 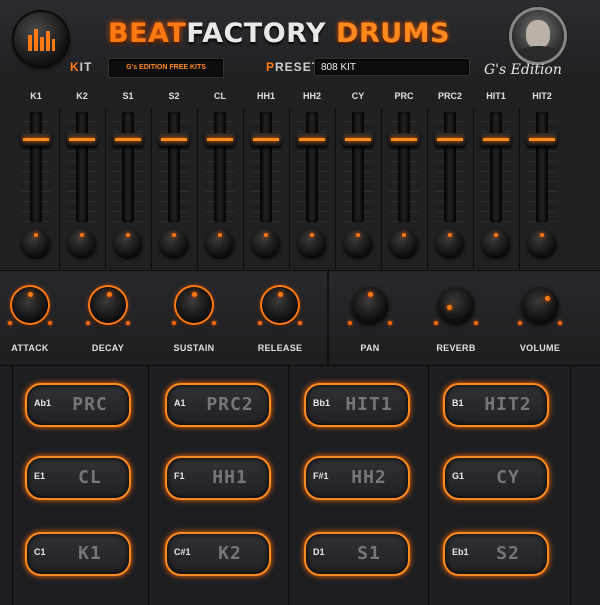 What do you see at coordinates (108, 305) in the screenshot?
I see `decay-knob` at bounding box center [108, 305].